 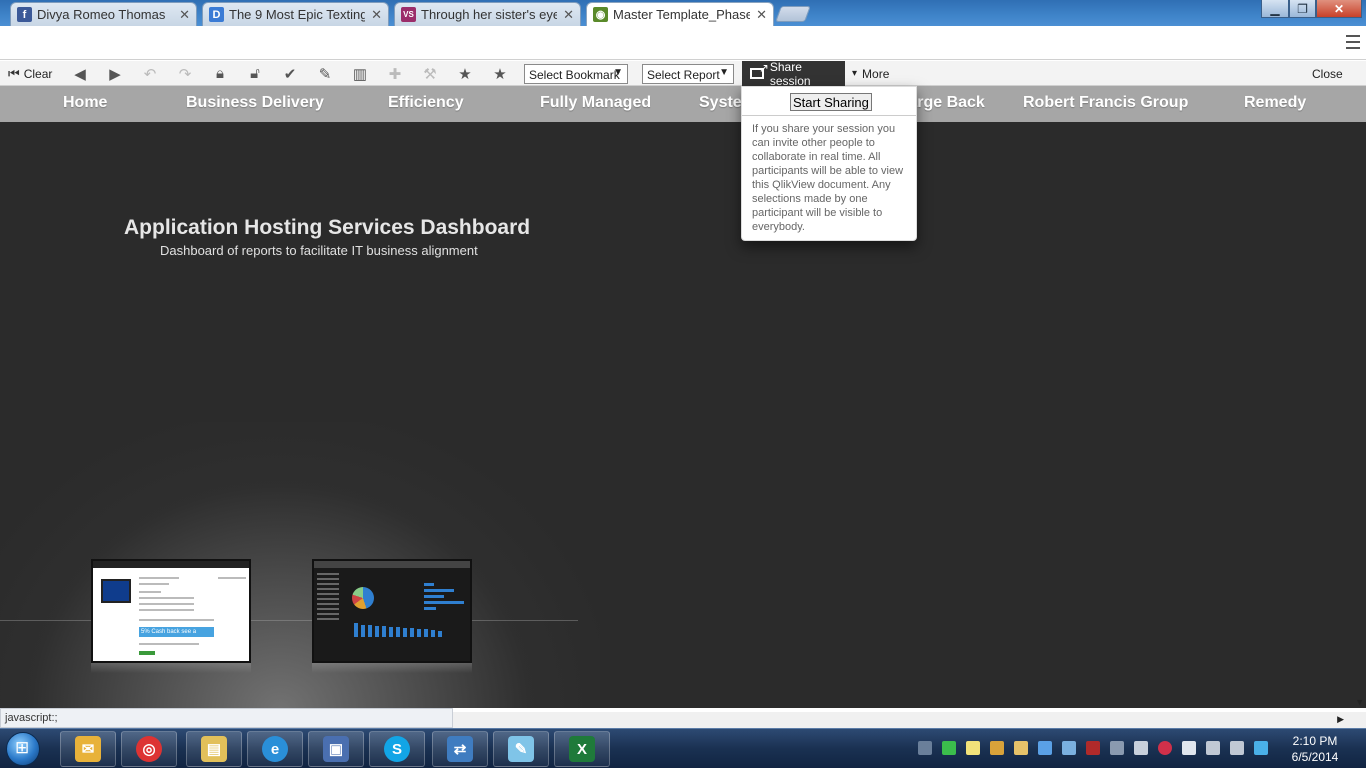 What do you see at coordinates (220, 73) in the screenshot?
I see `lock-icon: 🔒︎` at bounding box center [220, 73].